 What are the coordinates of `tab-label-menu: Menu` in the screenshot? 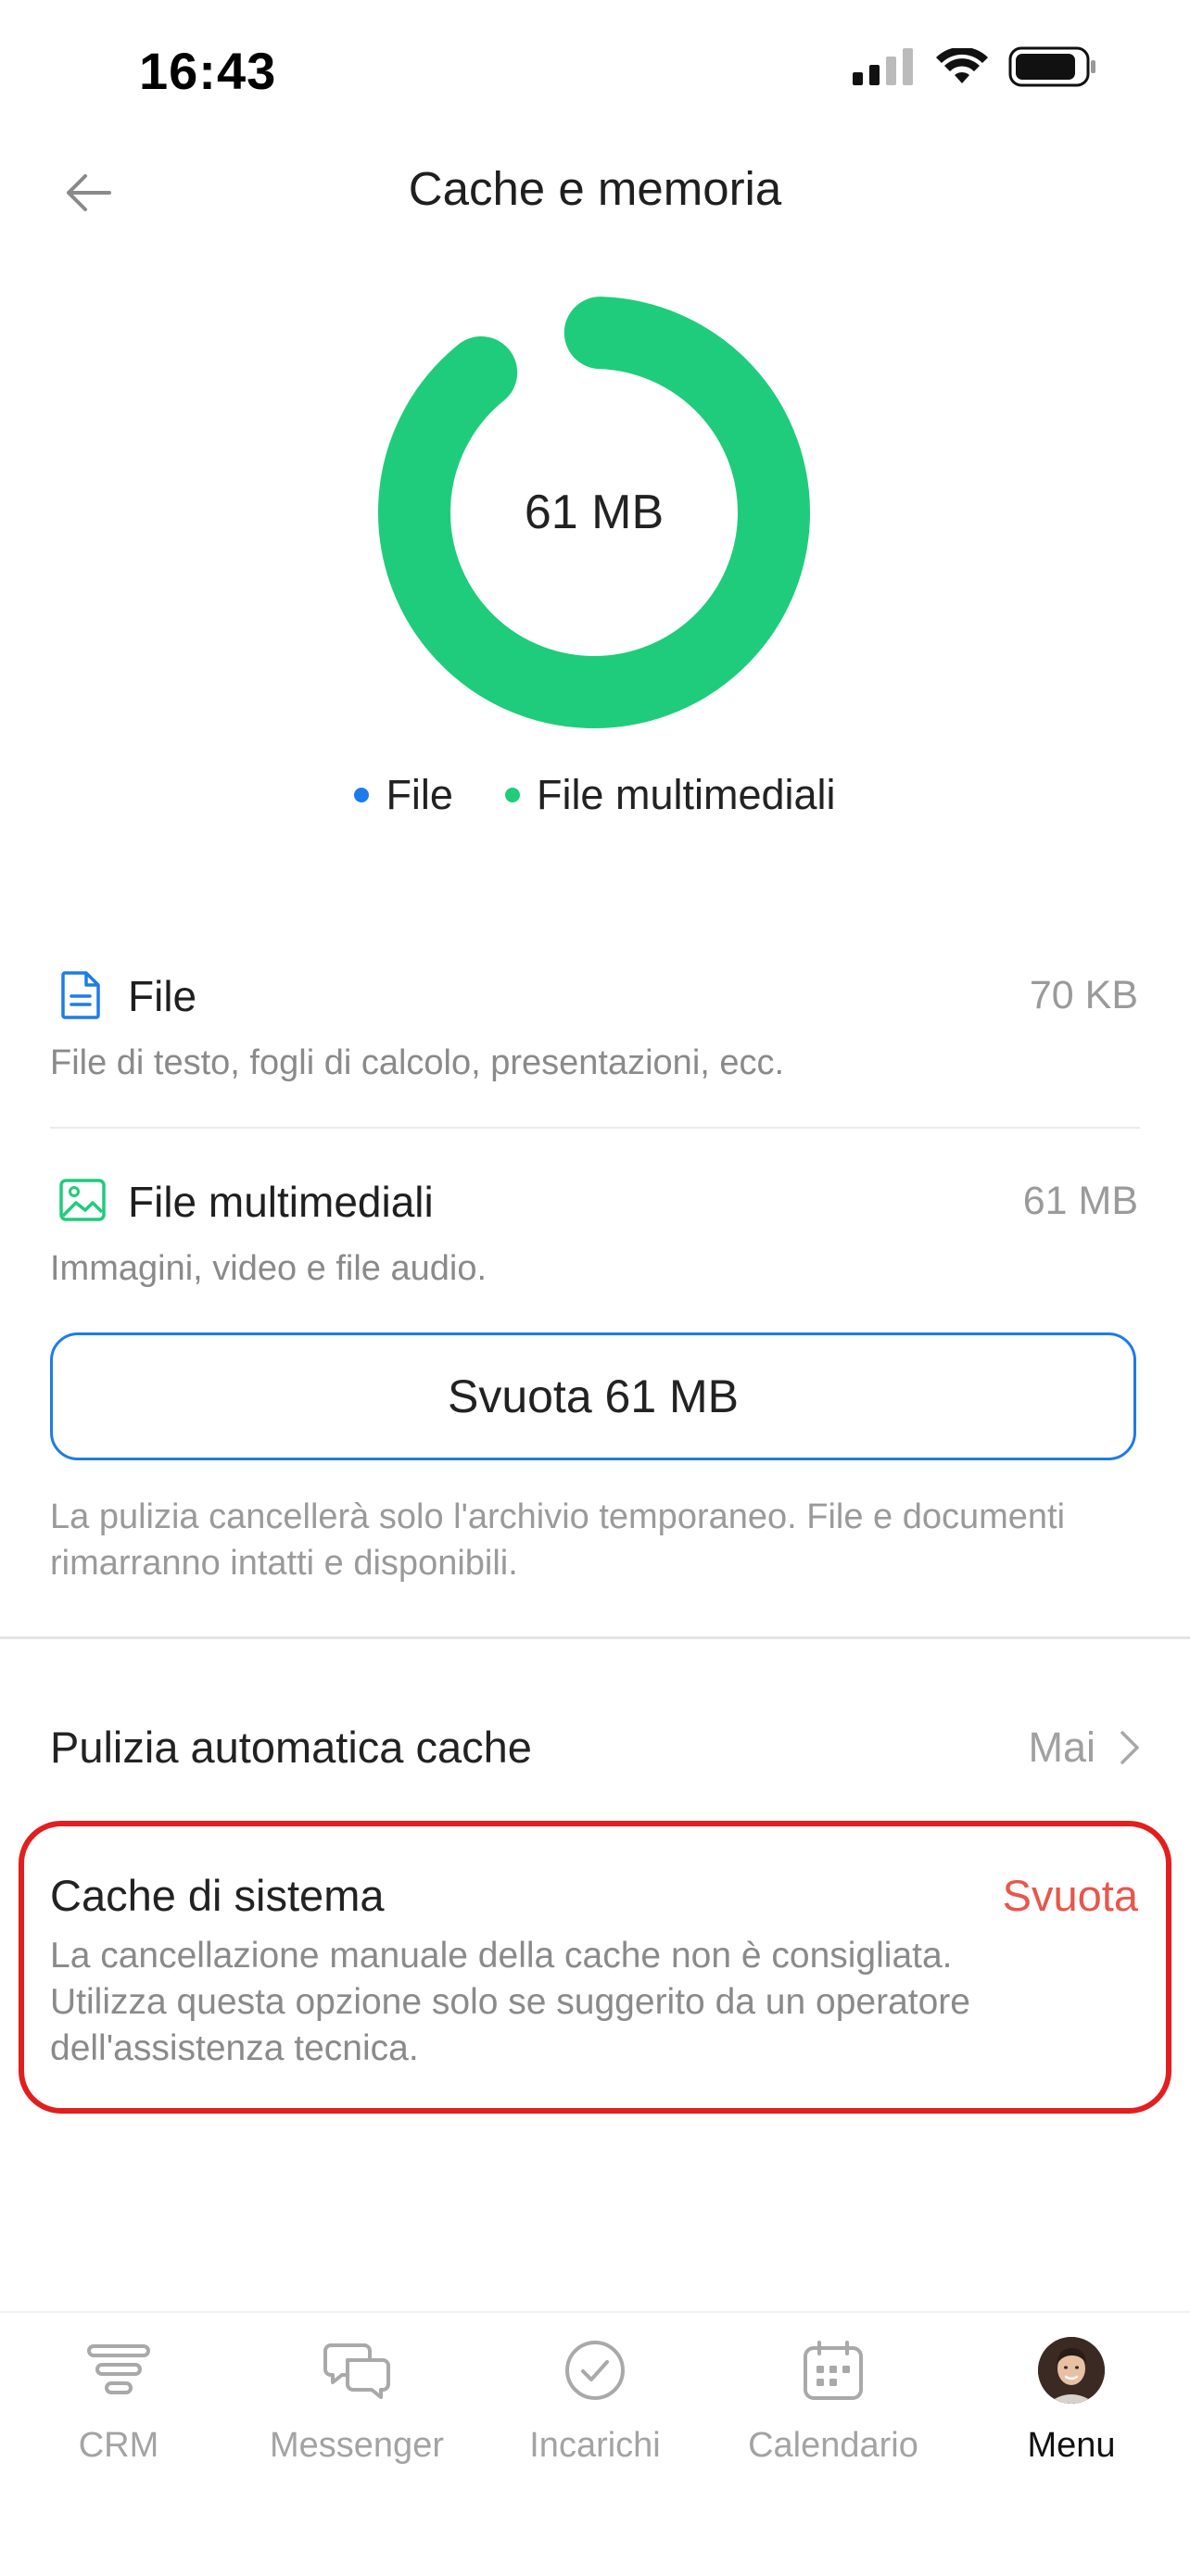 It's located at (1071, 2446).